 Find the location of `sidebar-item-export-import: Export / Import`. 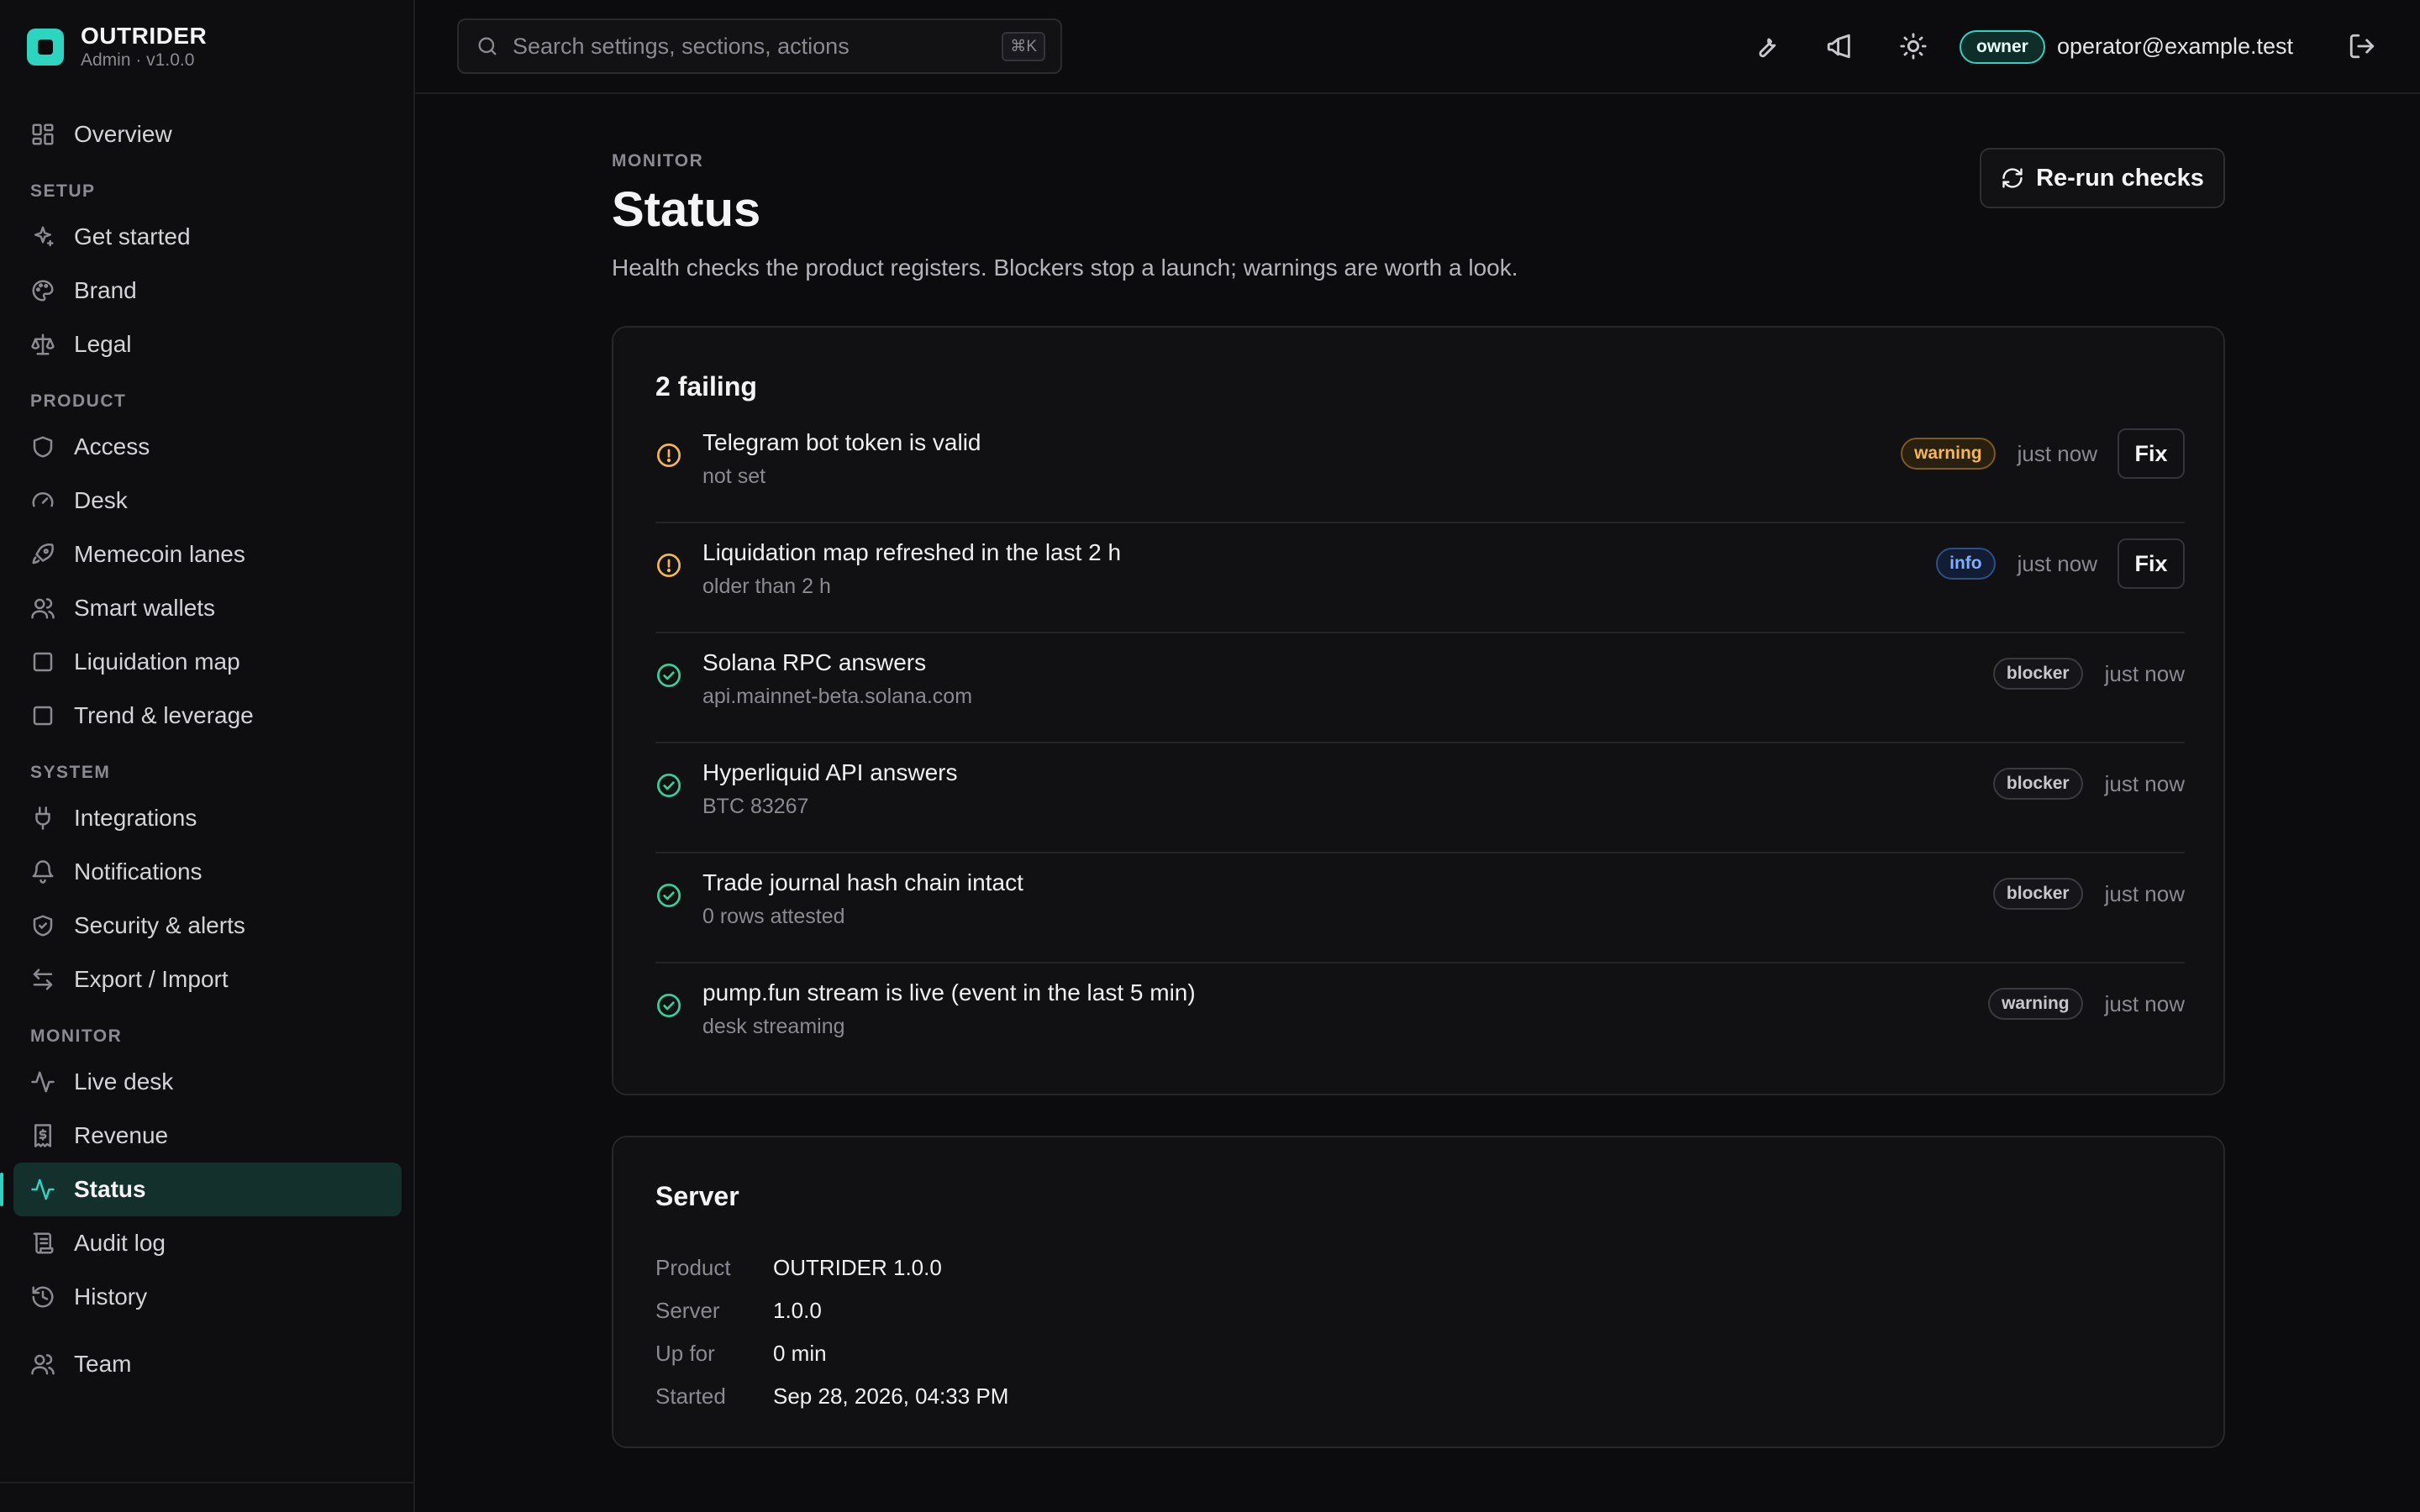

sidebar-item-export-import: Export / Import is located at coordinates (207, 979).